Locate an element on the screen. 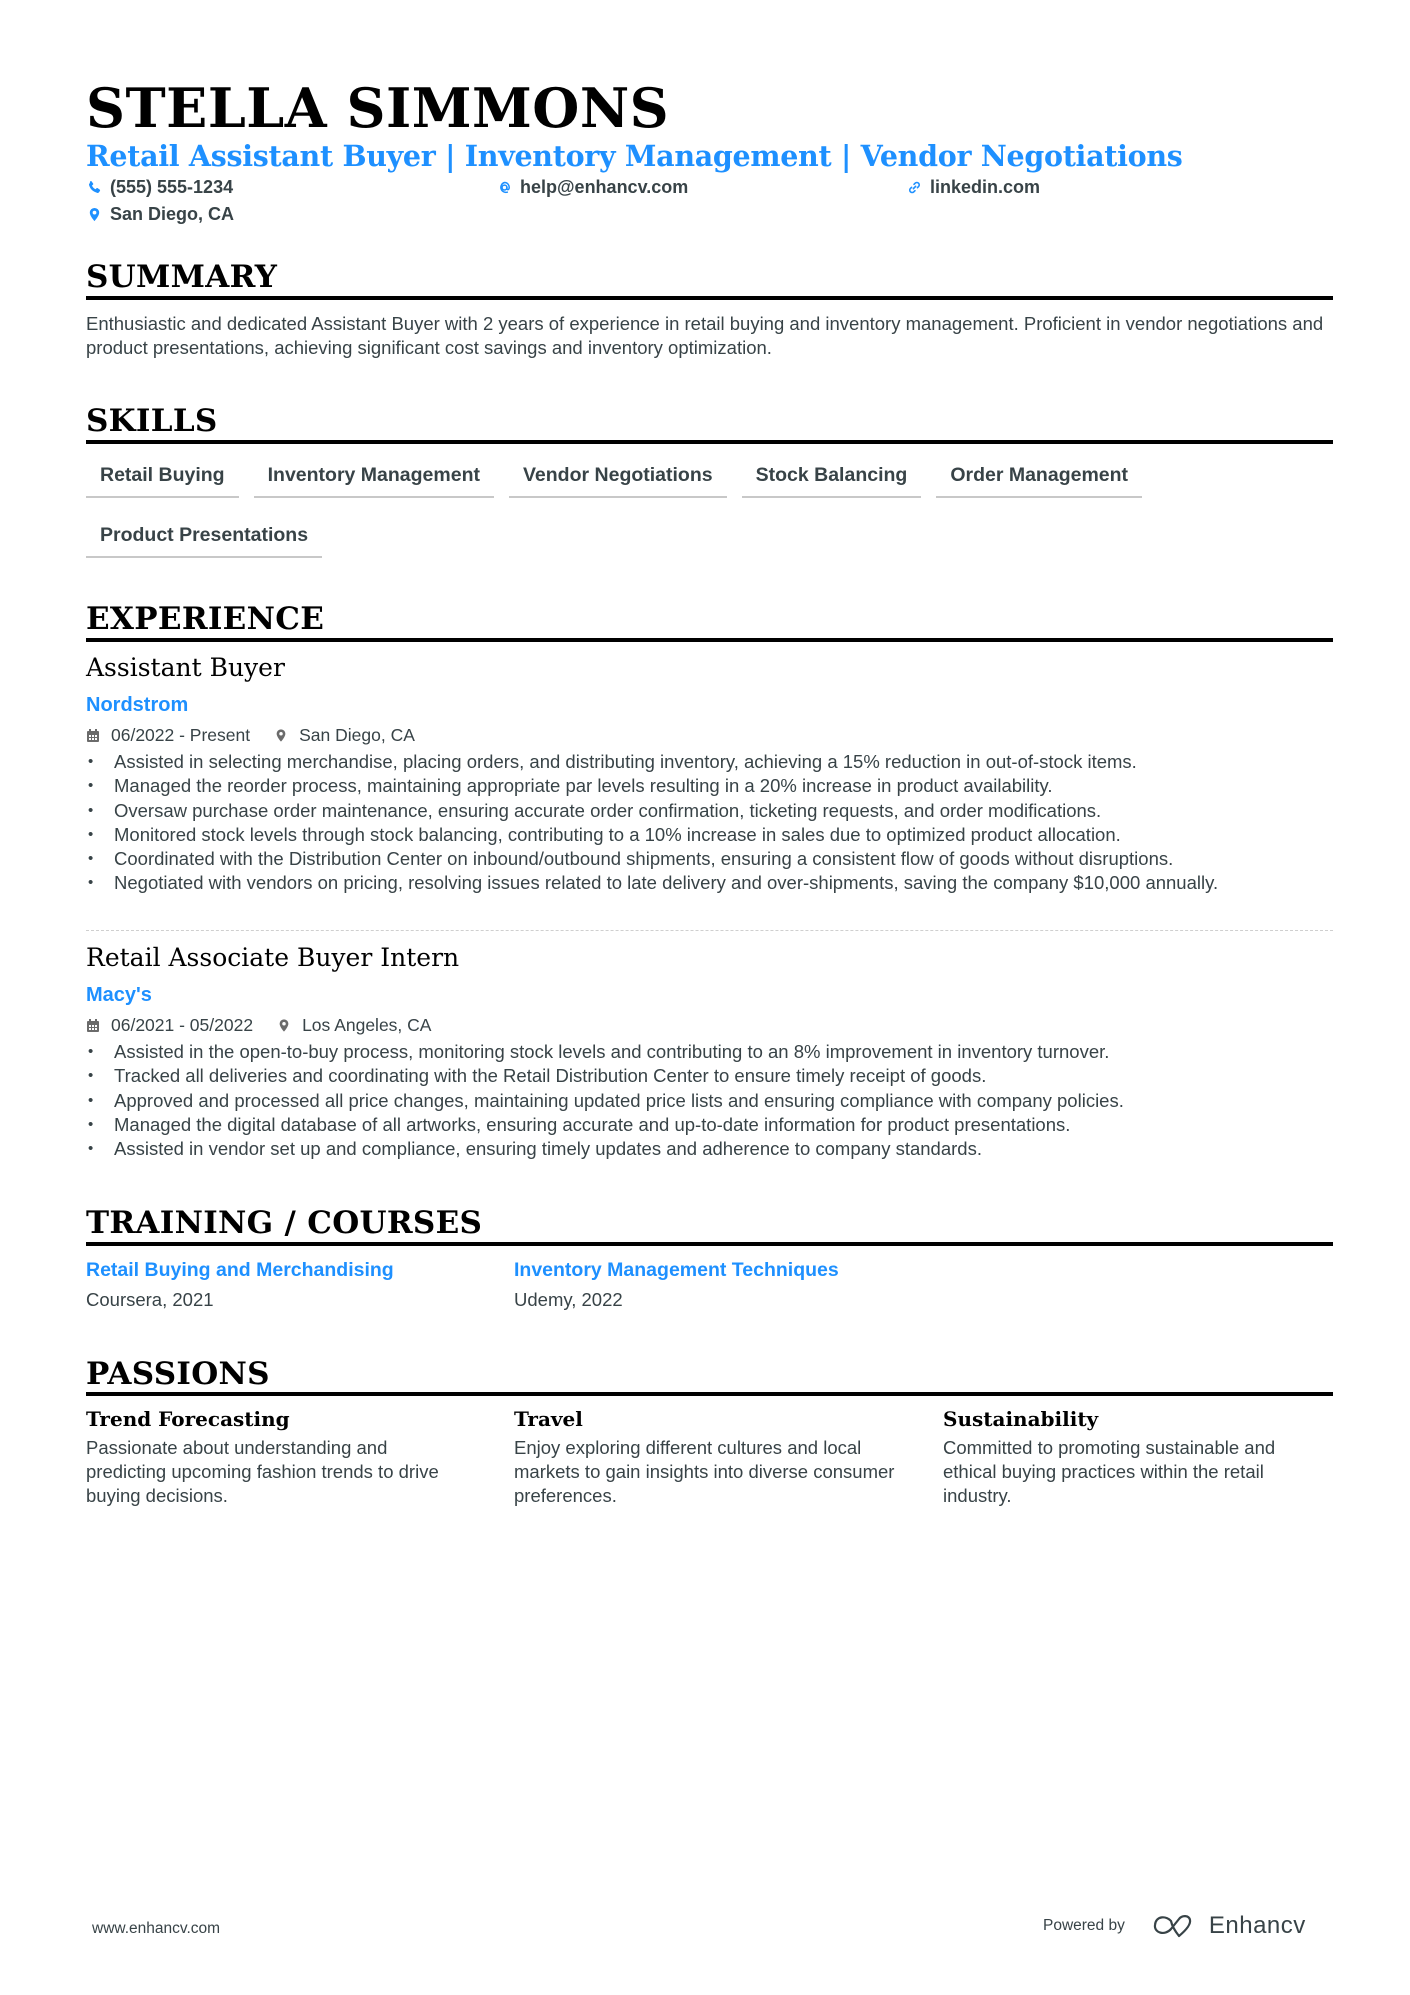 This screenshot has width=1410, height=1995. job-location: San Diego, CA is located at coordinates (357, 735).